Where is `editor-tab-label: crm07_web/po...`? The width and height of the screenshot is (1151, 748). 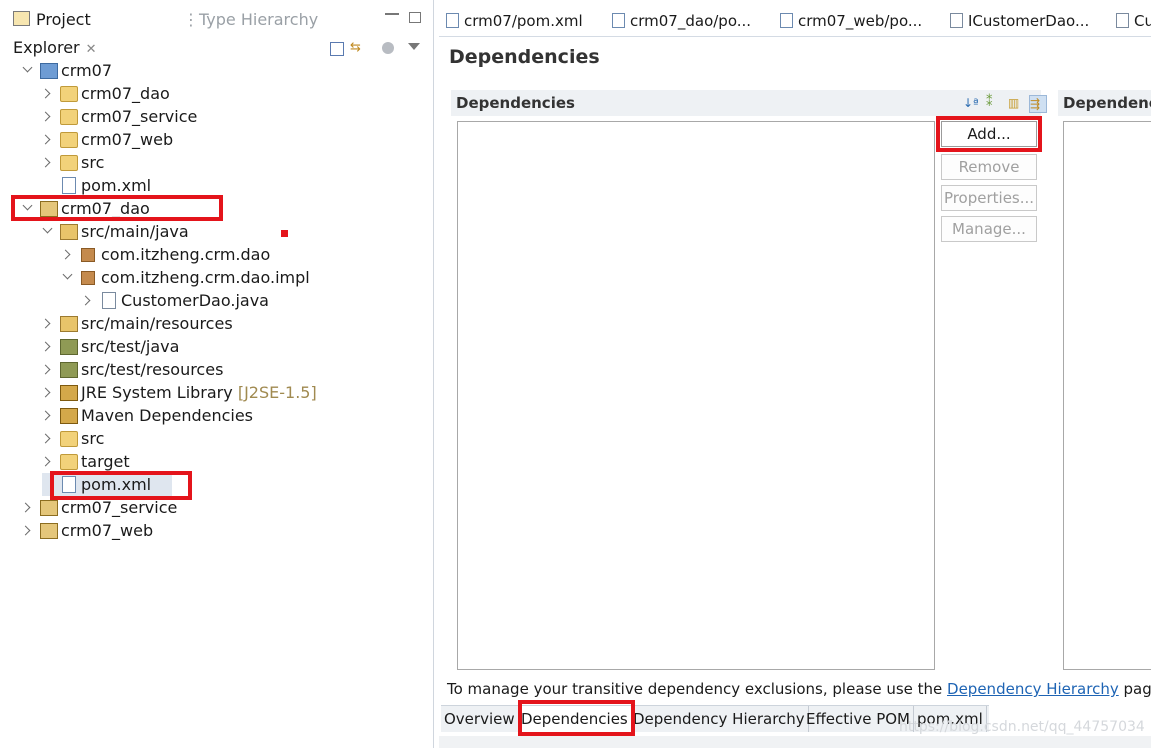 editor-tab-label: crm07_web/po... is located at coordinates (860, 21).